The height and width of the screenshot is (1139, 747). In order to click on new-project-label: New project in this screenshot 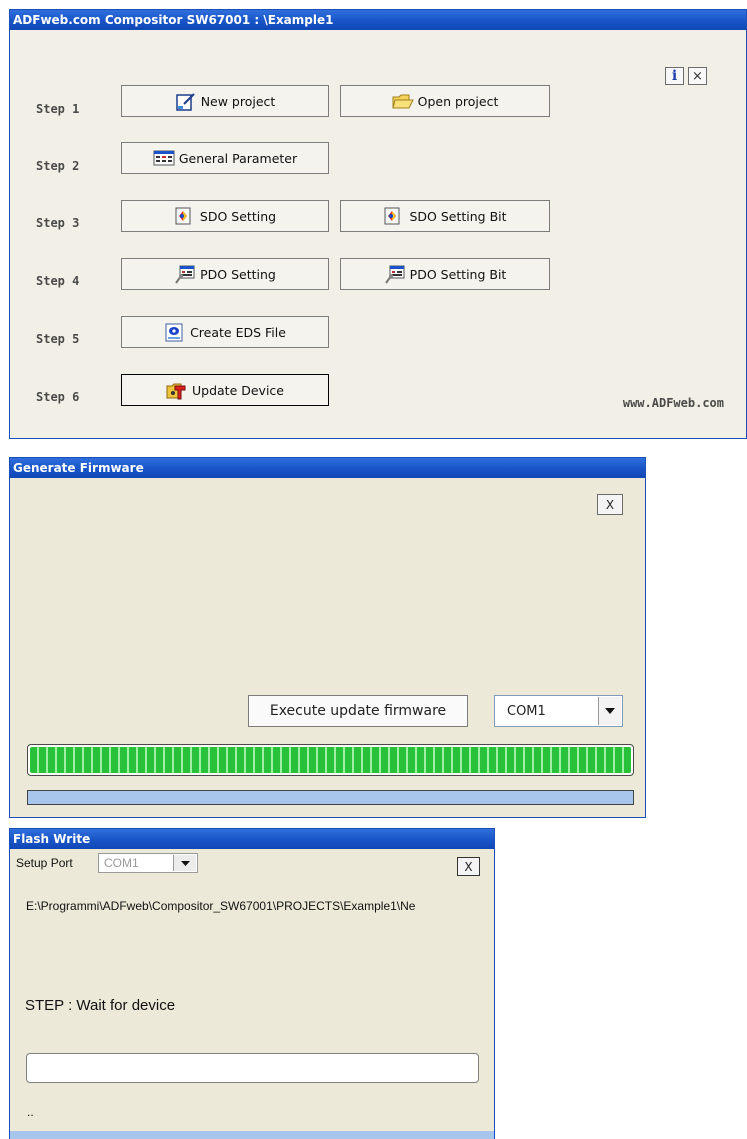, I will do `click(238, 101)`.